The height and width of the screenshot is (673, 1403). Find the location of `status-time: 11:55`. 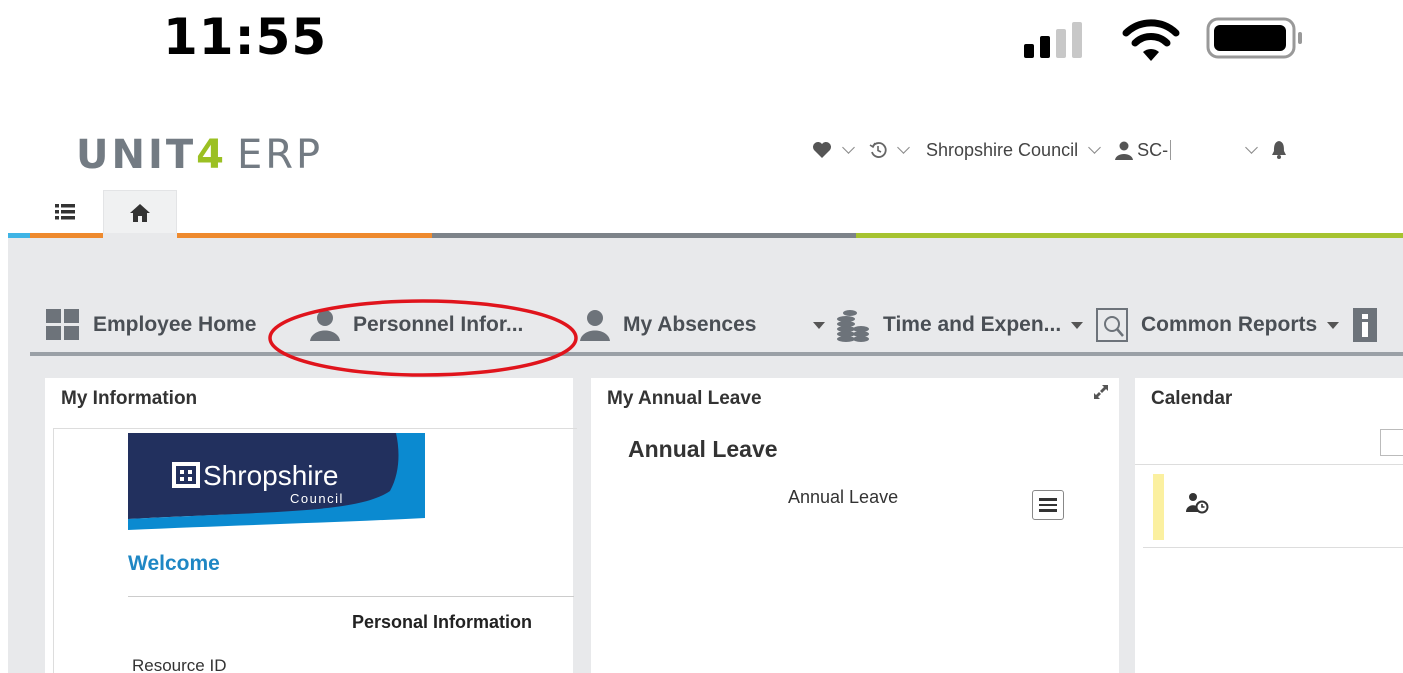

status-time: 11:55 is located at coordinates (245, 37).